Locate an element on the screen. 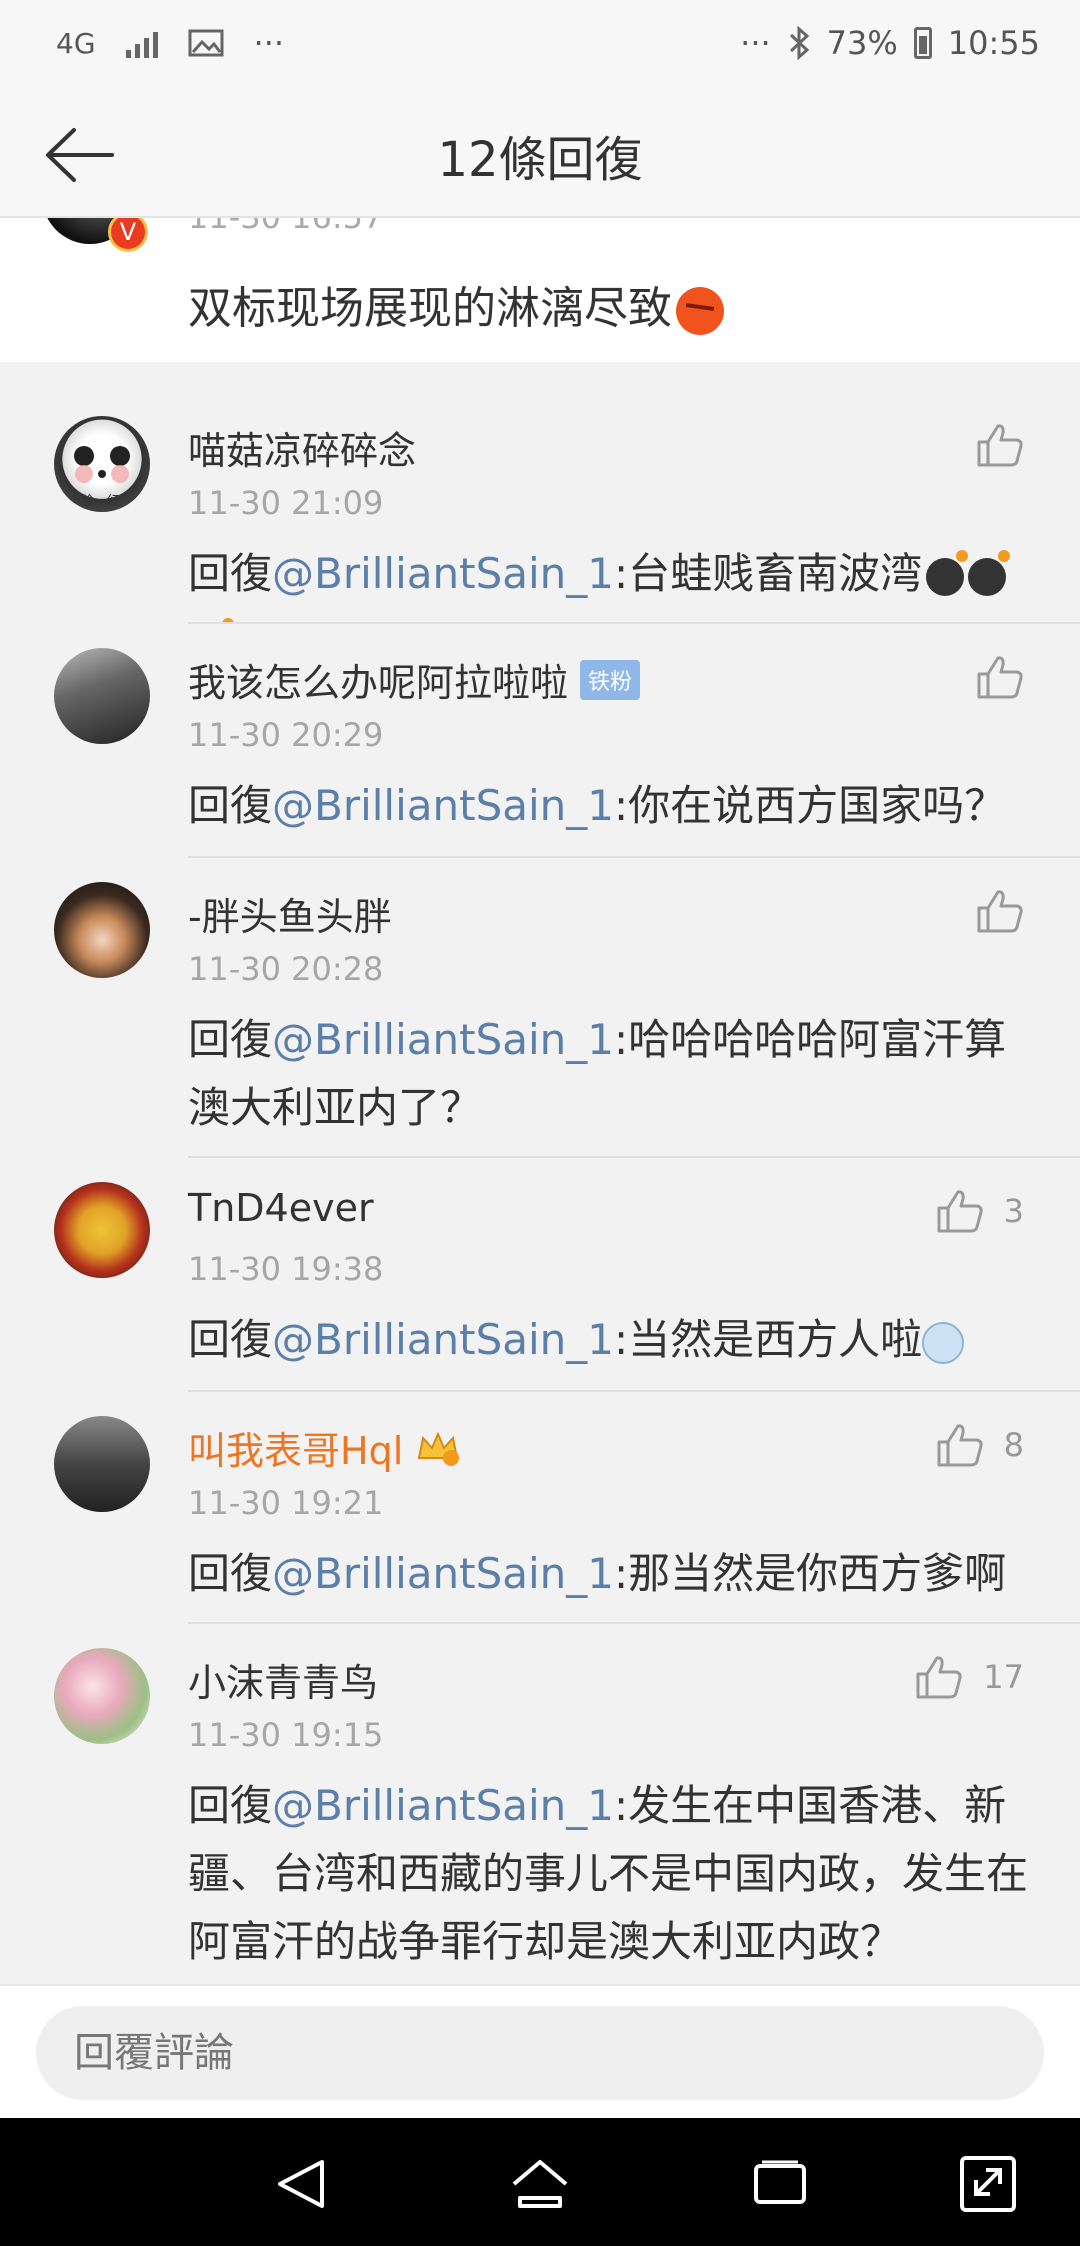  laugh-emoji-icon is located at coordinates (943, 1342).